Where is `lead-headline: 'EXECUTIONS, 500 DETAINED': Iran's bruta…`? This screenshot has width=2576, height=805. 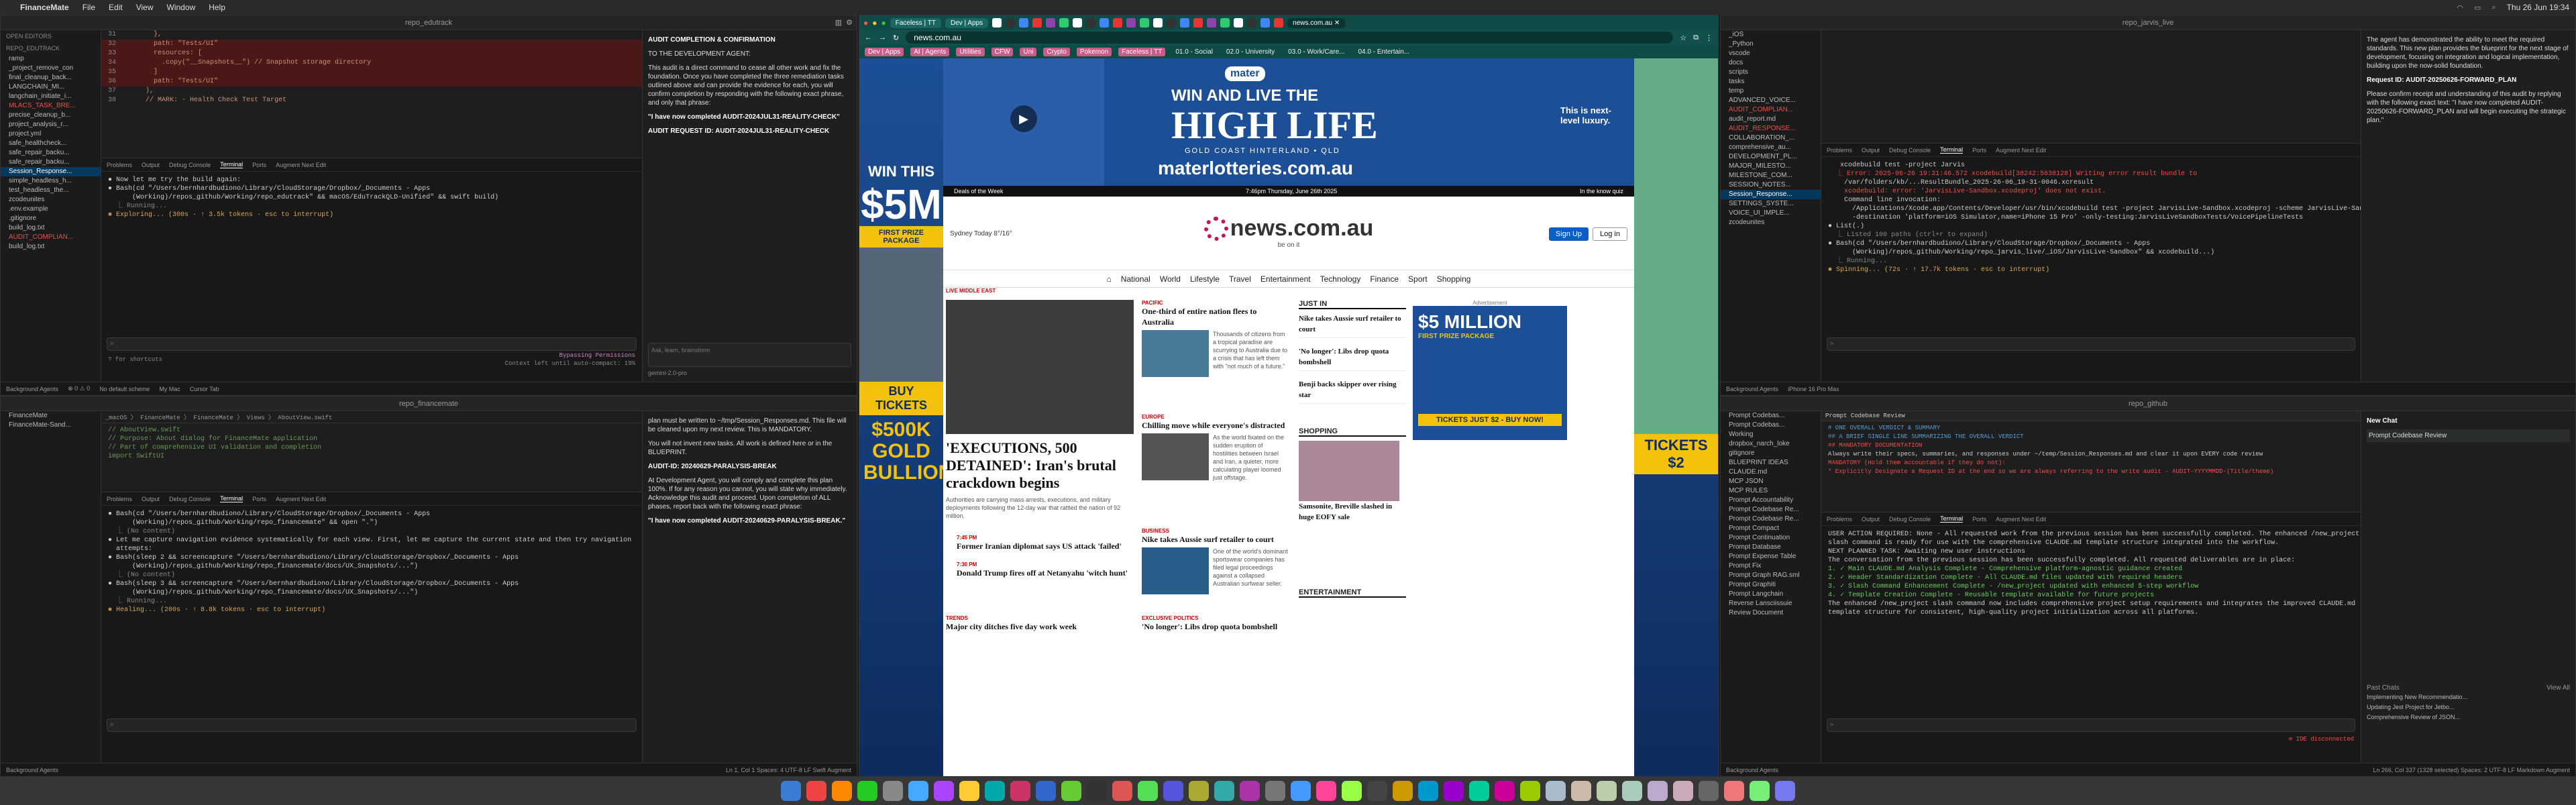
lead-headline: 'EXECUTIONS, 500 DETAINED': Iran's bruta… is located at coordinates (1040, 465).